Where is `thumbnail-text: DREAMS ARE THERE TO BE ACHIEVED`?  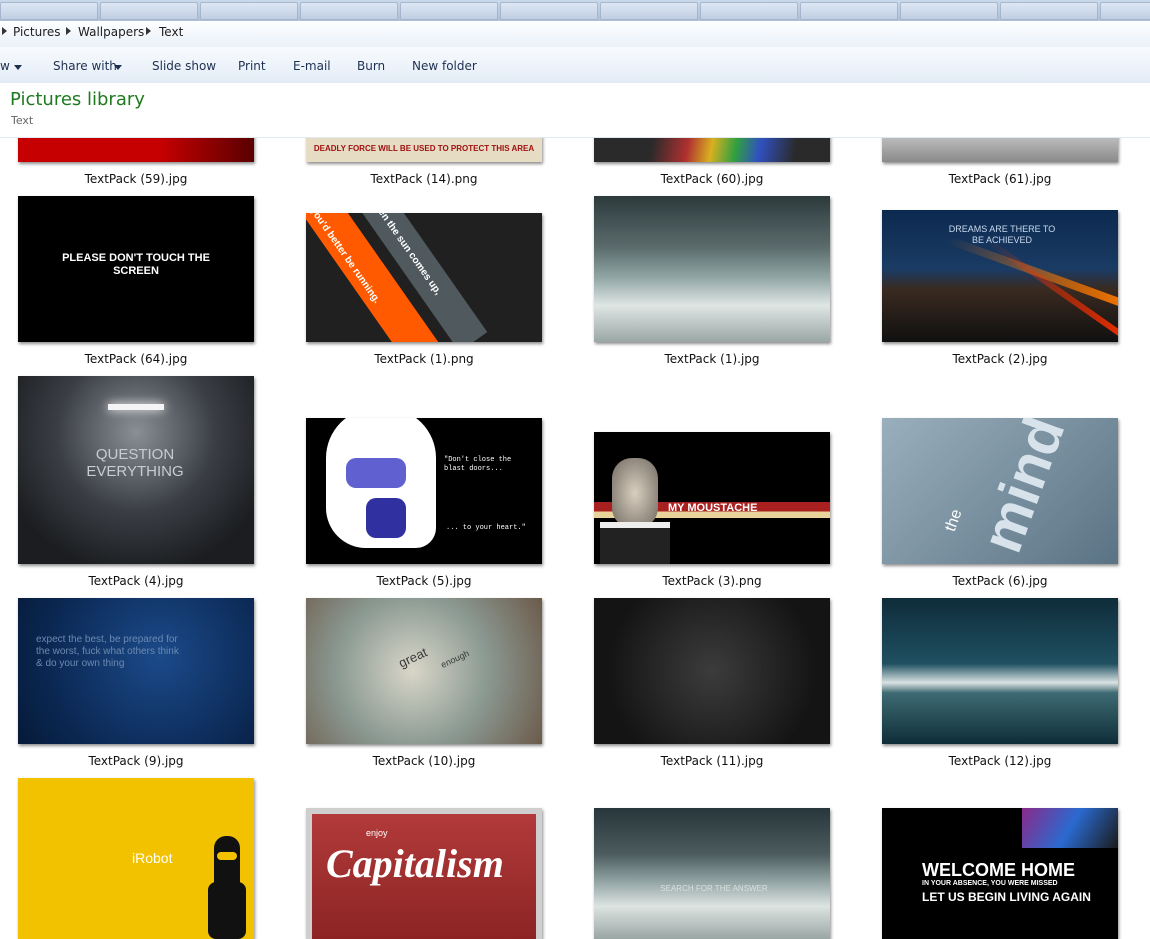 thumbnail-text: DREAMS ARE THERE TO BE ACHIEVED is located at coordinates (1002, 234).